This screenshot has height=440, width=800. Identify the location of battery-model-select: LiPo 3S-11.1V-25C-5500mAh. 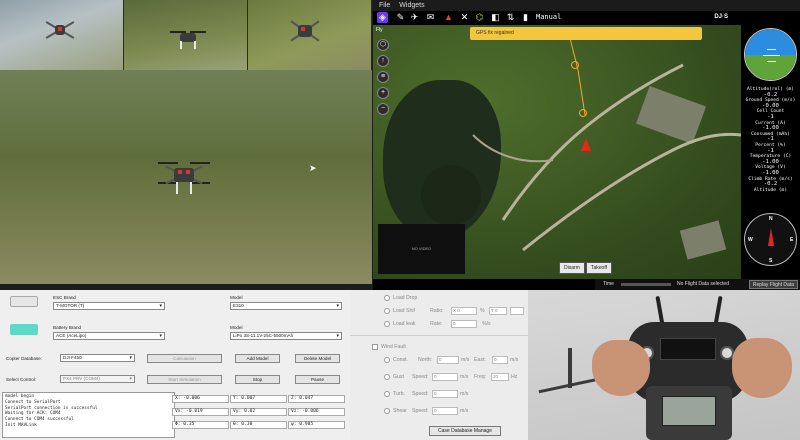
(286, 336).